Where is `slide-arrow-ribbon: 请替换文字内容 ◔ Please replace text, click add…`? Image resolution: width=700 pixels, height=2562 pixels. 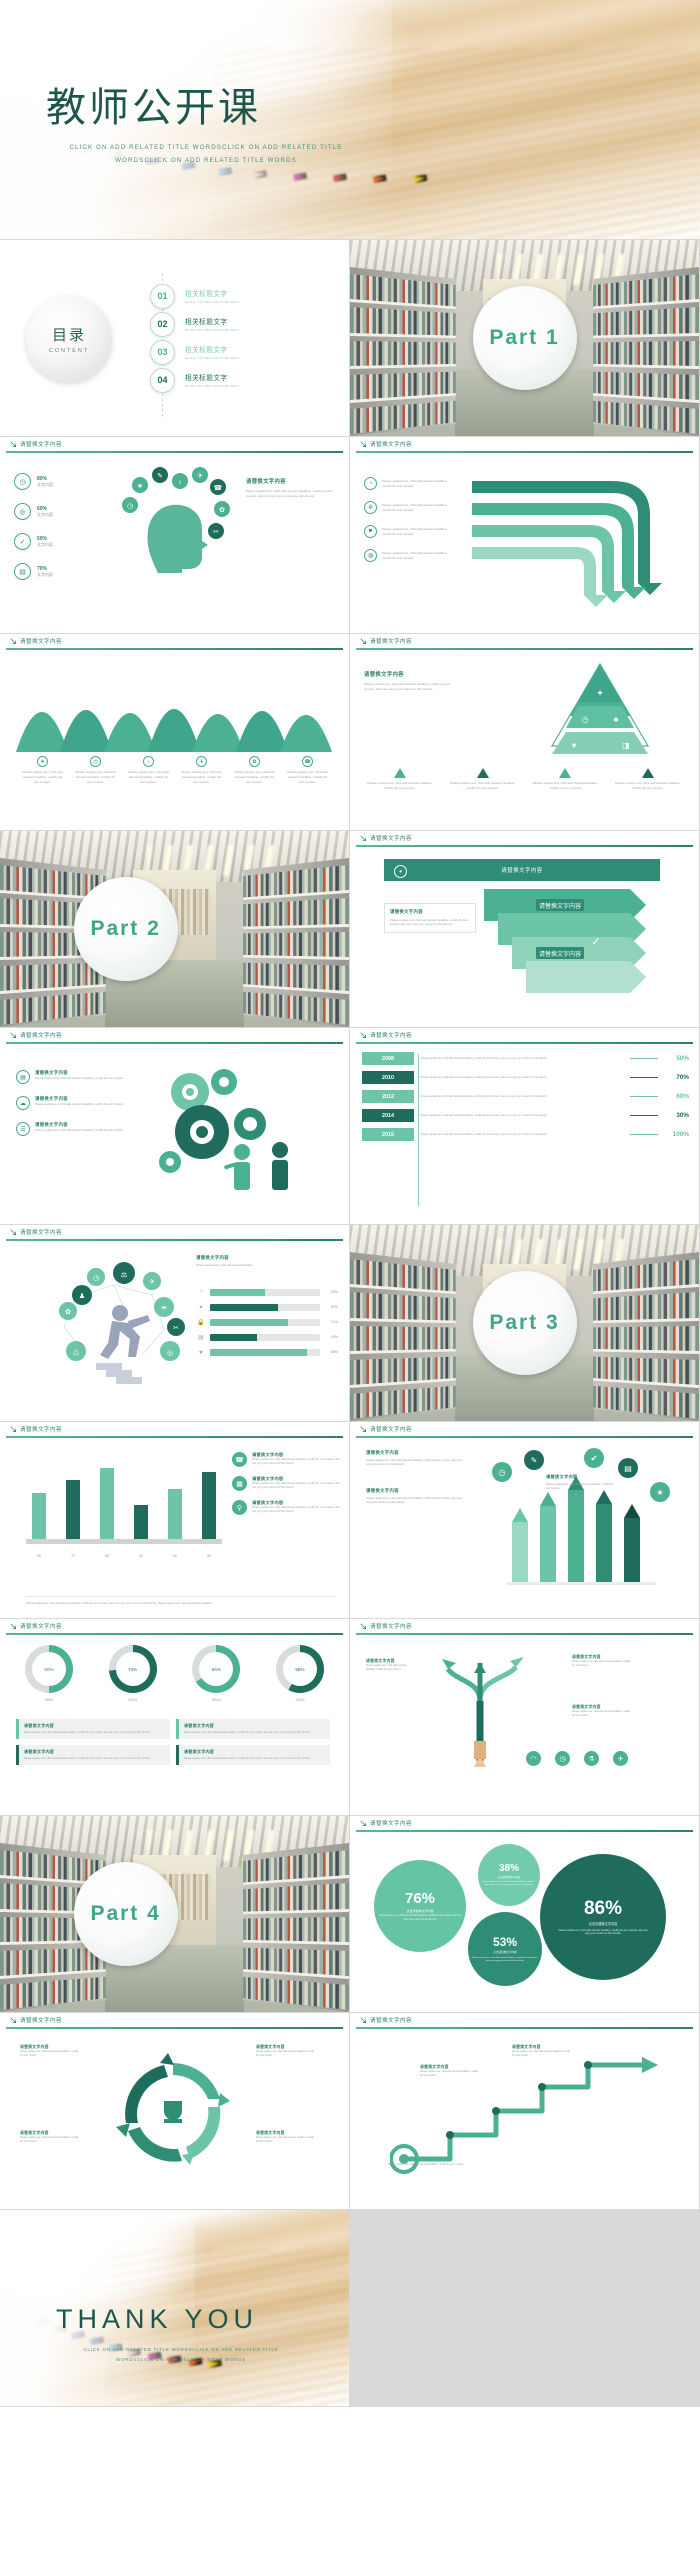
slide-arrow-ribbon: 请替换文字内容 ◔ Please replace text, click add… is located at coordinates (525, 535).